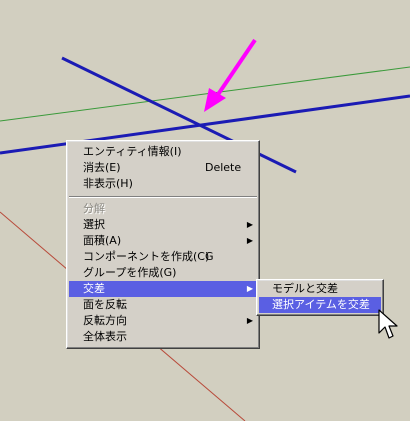  What do you see at coordinates (163, 152) in the screenshot?
I see `menu-item-entity-info: エンティティ情報(I)` at bounding box center [163, 152].